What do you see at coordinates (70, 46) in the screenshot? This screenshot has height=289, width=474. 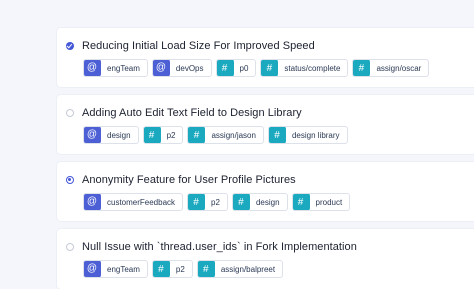 I see `completed-check-icon` at bounding box center [70, 46].